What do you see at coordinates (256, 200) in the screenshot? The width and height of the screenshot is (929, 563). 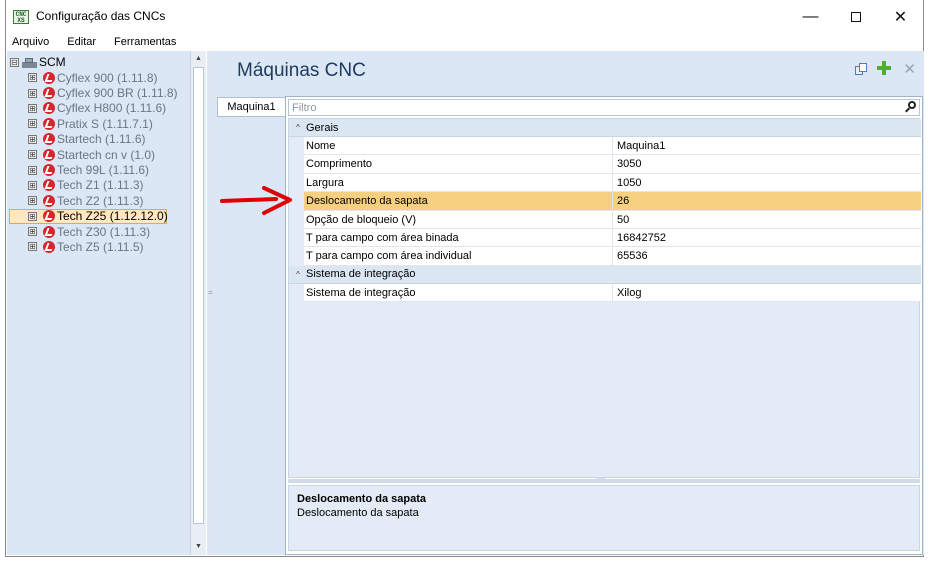 I see `red-arrow-icon` at bounding box center [256, 200].